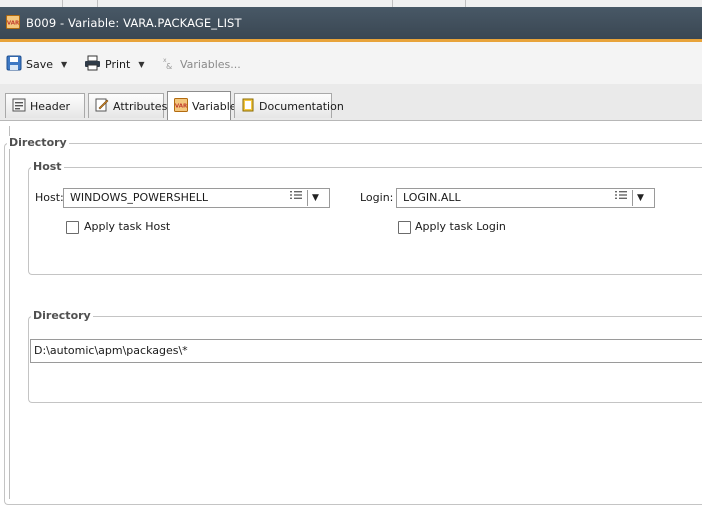 Image resolution: width=702 pixels, height=505 pixels. I want to click on variable-object-icon: VAR, so click(13, 23).